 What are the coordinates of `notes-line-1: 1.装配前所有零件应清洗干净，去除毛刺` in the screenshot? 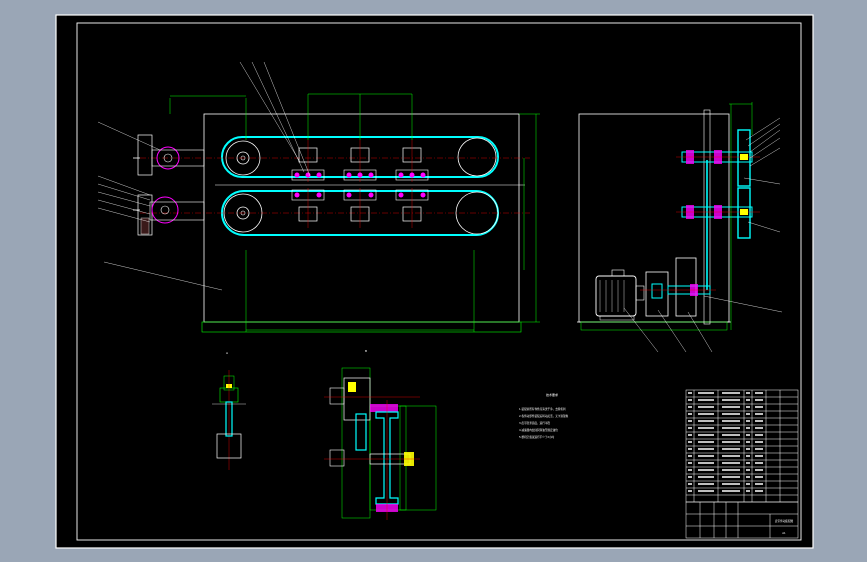 It's located at (542, 409).